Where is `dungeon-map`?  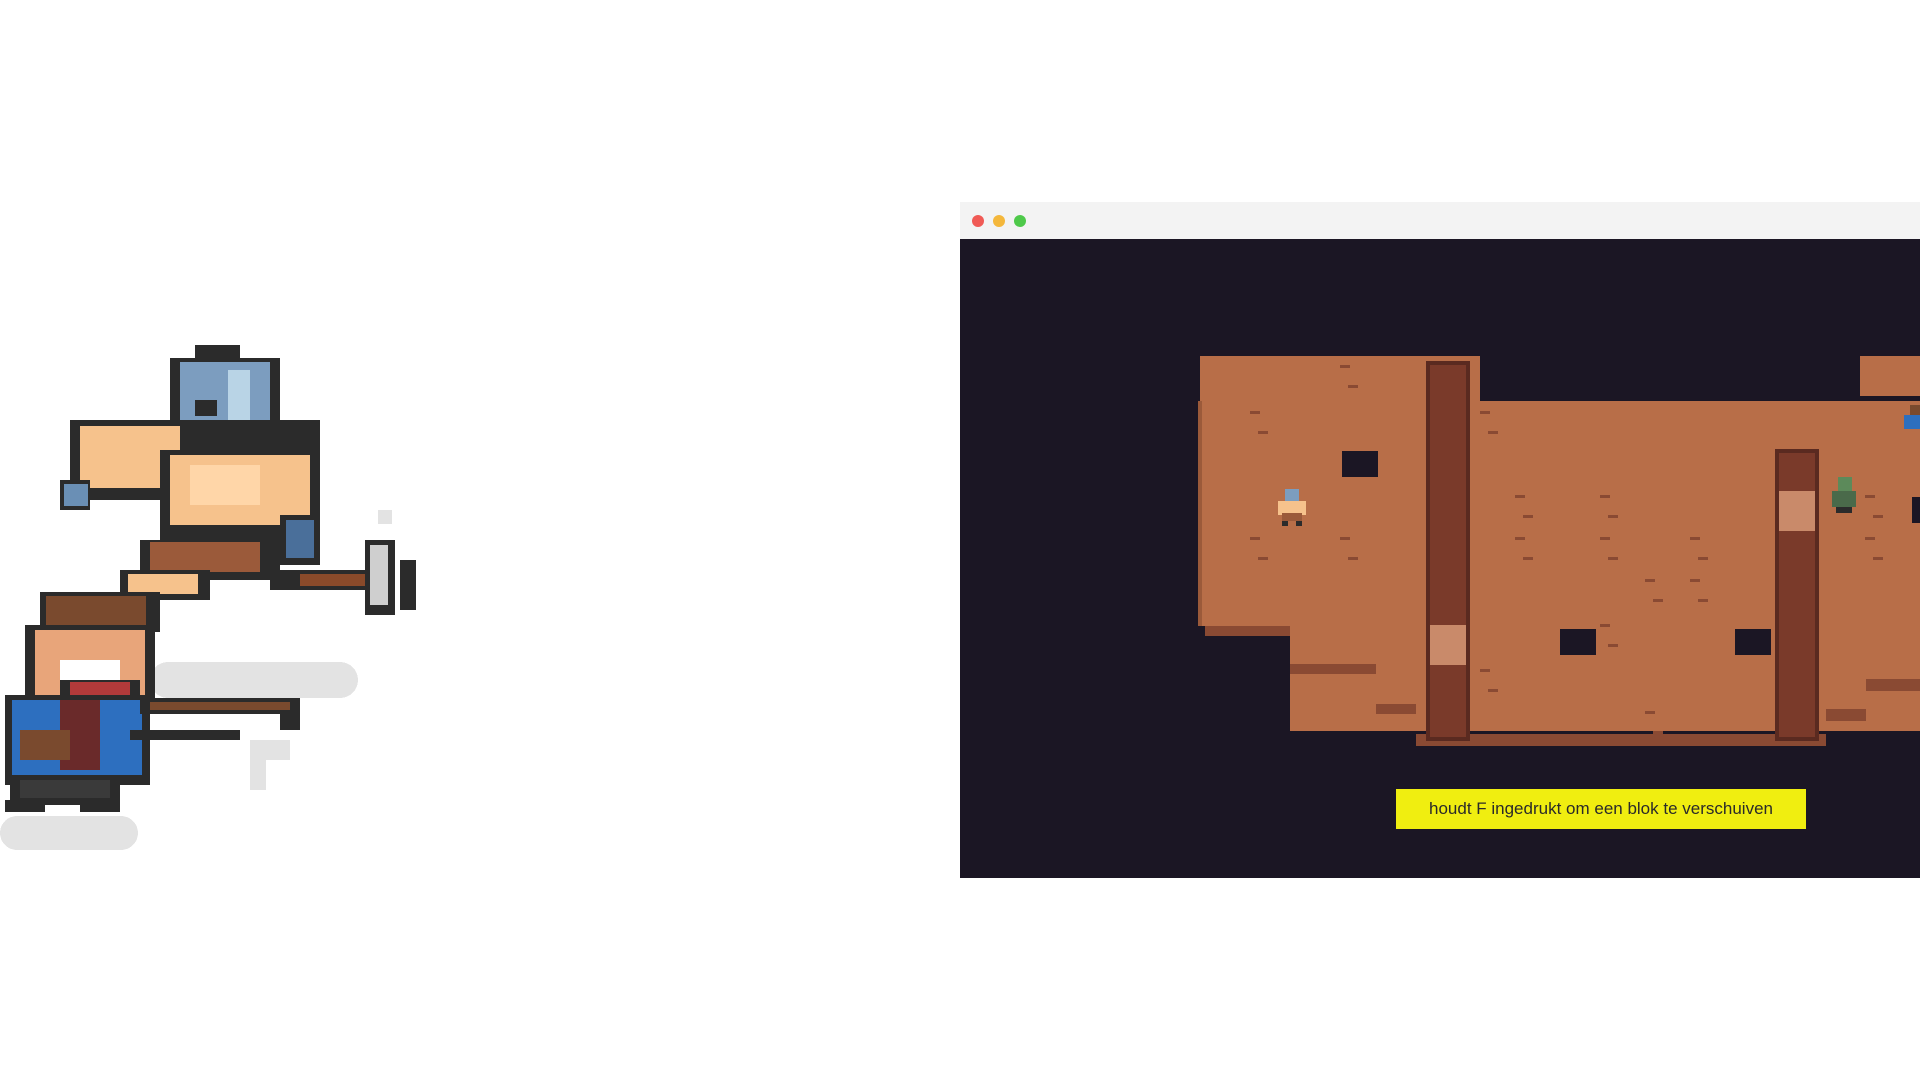
dungeon-map is located at coordinates (1559, 551).